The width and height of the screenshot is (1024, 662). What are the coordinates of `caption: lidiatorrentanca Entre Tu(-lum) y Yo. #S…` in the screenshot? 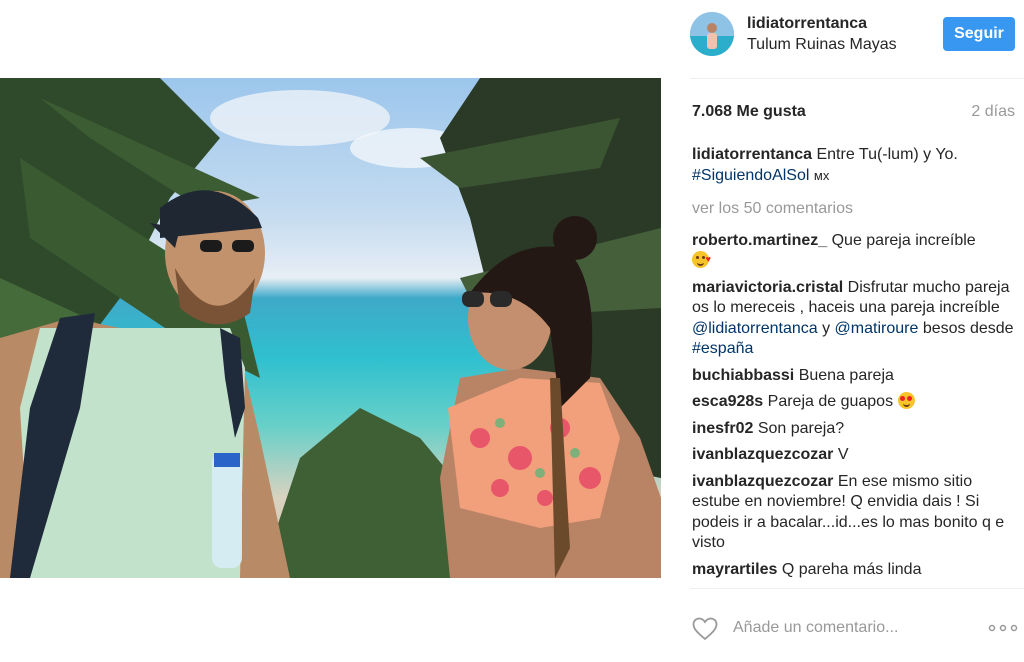 It's located at (853, 165).